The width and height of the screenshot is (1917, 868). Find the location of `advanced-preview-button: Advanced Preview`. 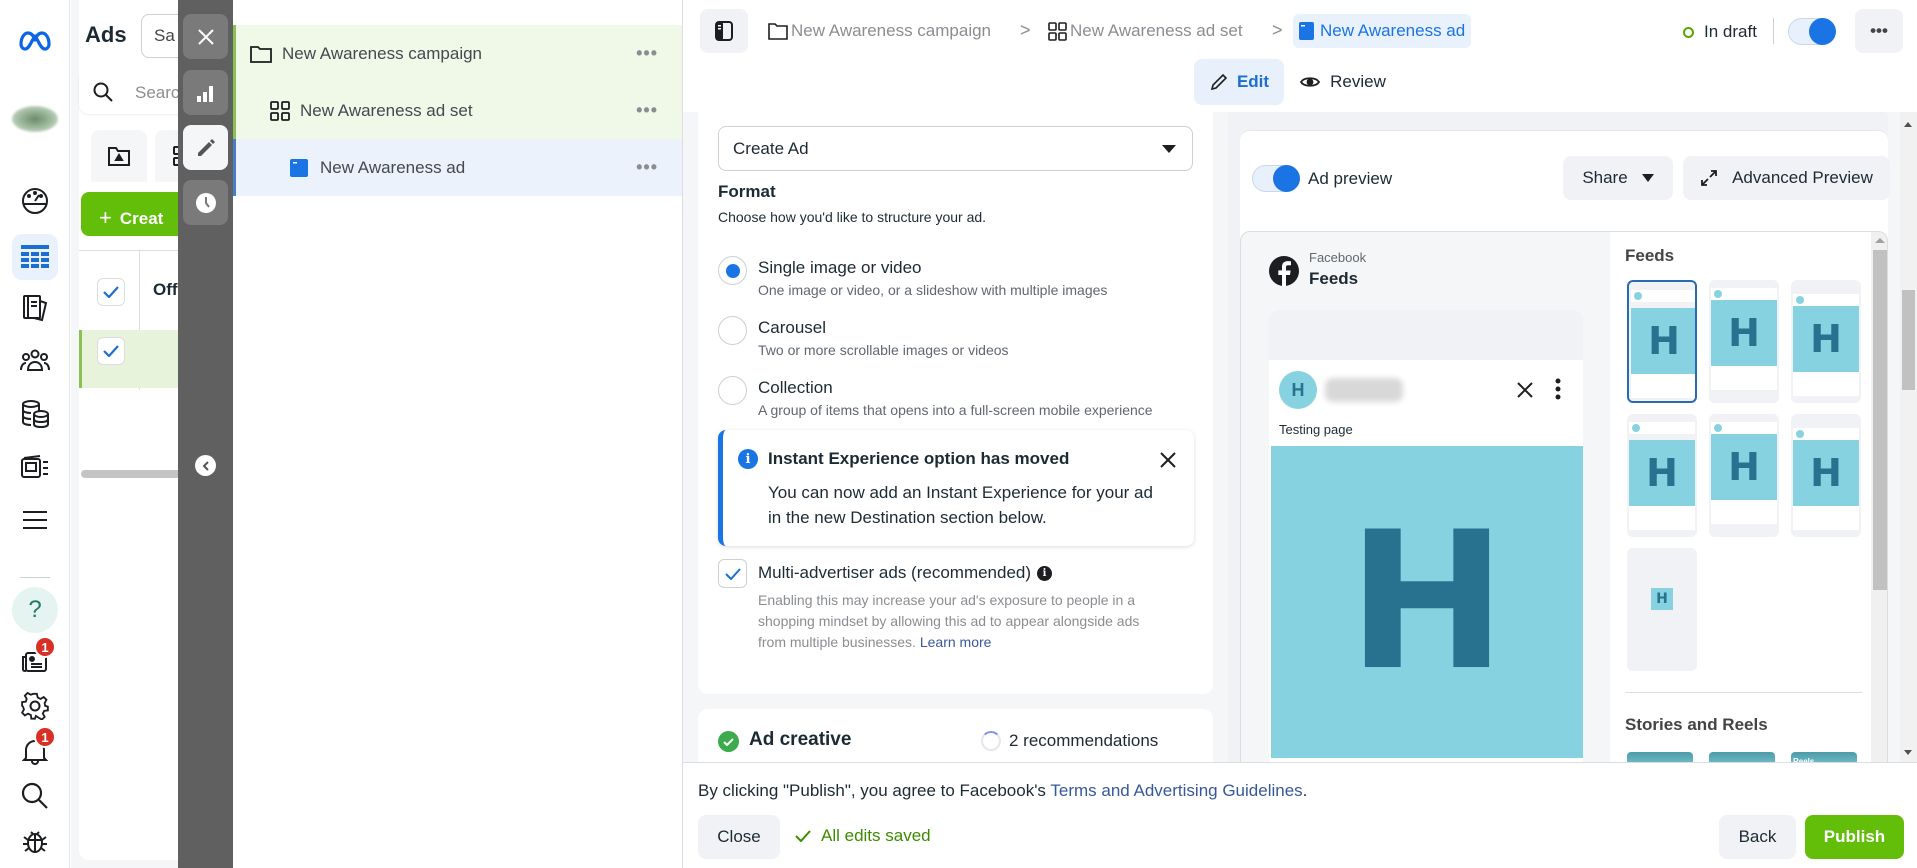

advanced-preview-button: Advanced Preview is located at coordinates (1786, 178).